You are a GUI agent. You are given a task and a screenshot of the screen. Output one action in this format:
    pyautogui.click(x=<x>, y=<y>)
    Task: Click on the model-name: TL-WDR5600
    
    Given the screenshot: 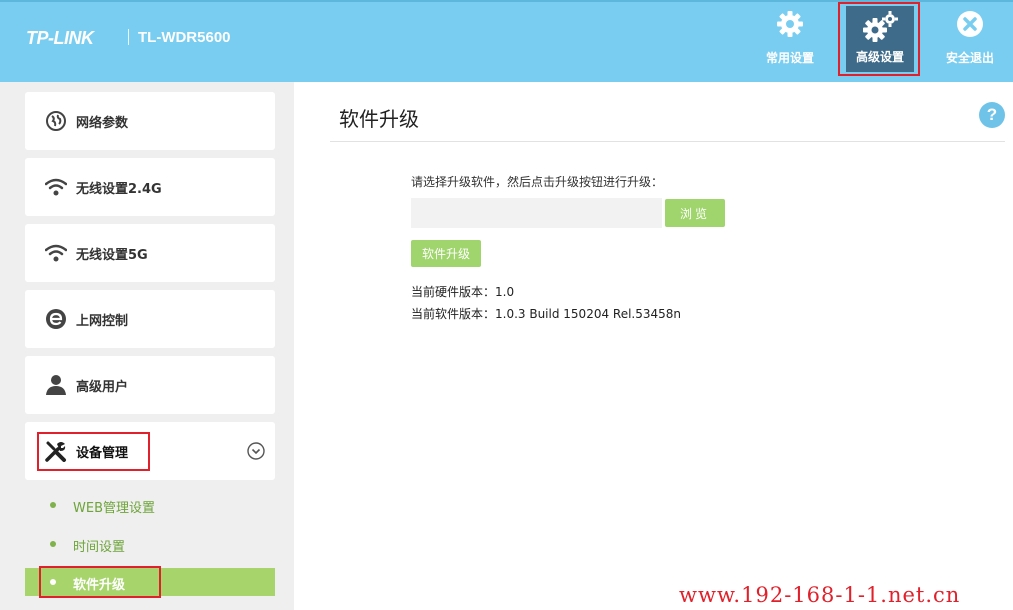 What is the action you would take?
    pyautogui.click(x=184, y=37)
    